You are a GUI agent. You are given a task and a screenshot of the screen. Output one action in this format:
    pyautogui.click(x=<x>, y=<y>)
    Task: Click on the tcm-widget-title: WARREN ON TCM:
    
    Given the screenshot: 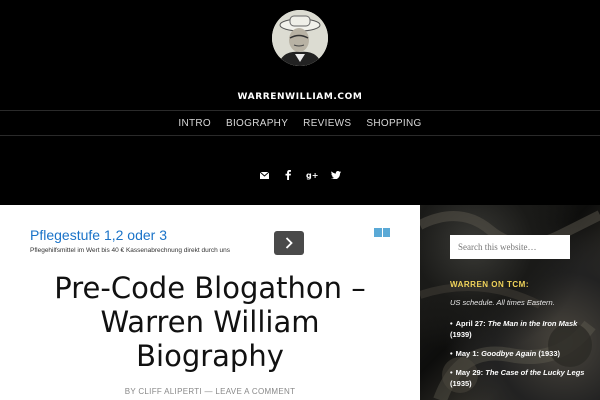 What is the action you would take?
    pyautogui.click(x=489, y=284)
    